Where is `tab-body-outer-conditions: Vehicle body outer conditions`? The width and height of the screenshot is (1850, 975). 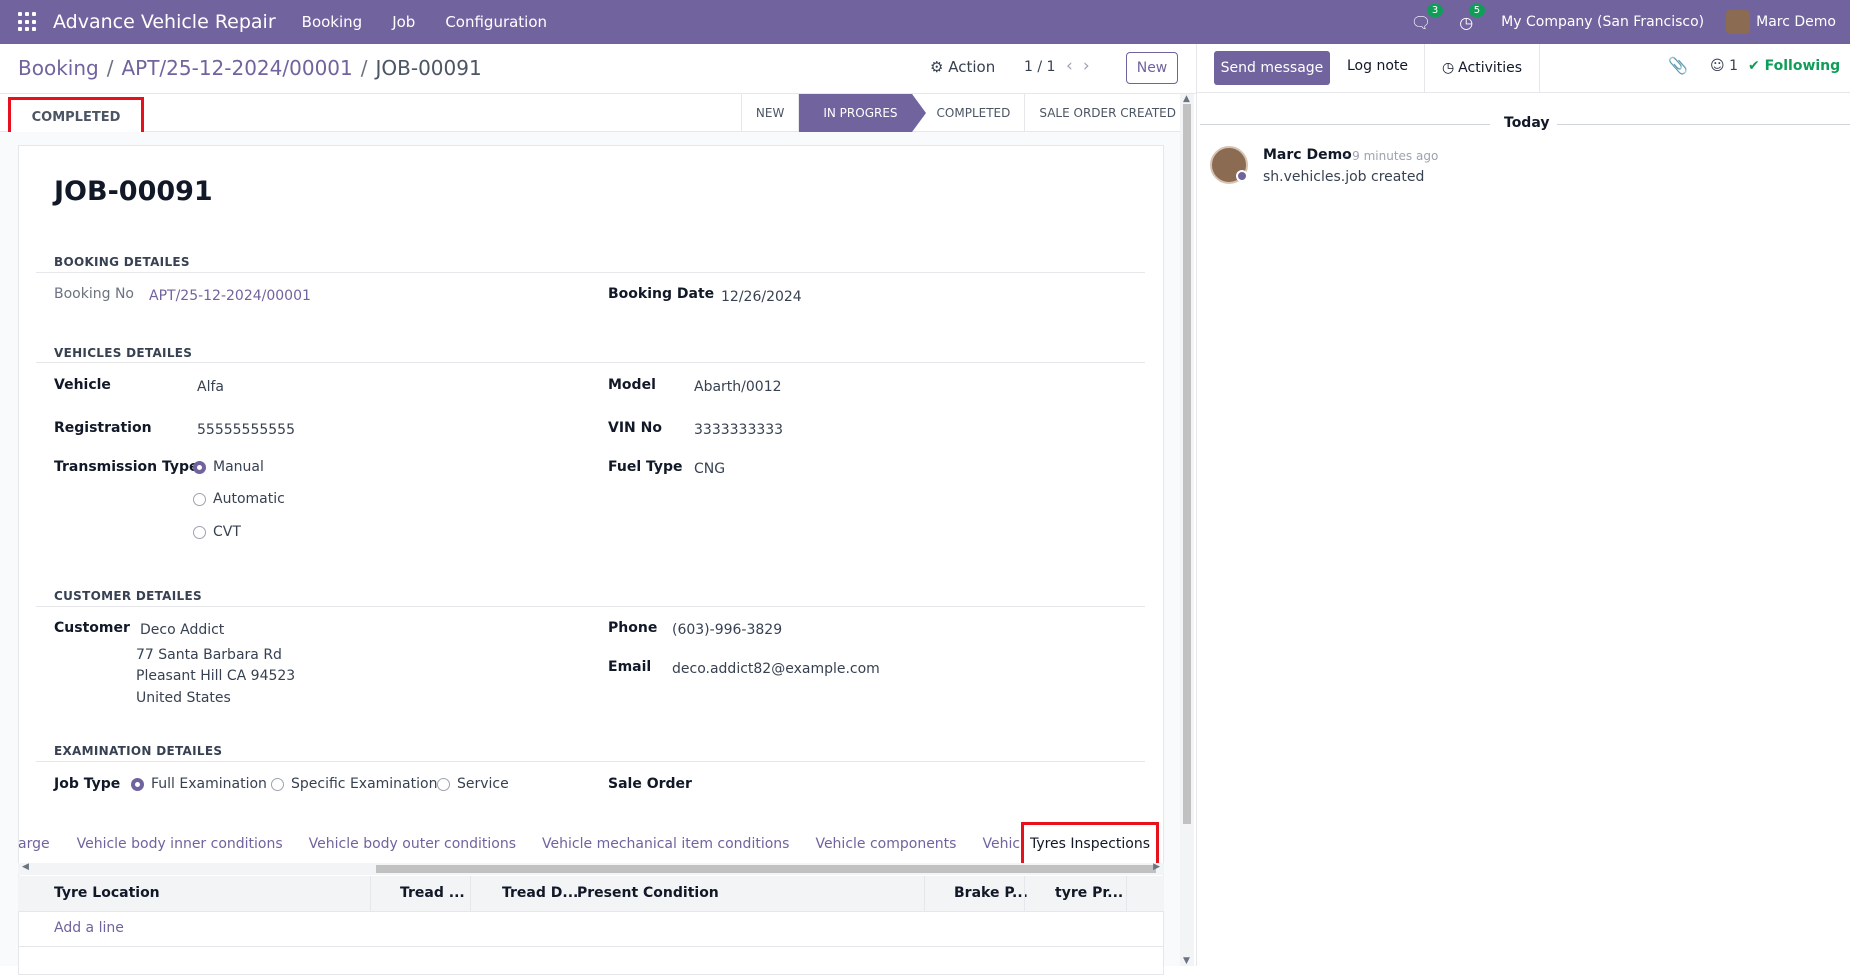
tab-body-outer-conditions: Vehicle body outer conditions is located at coordinates (412, 844).